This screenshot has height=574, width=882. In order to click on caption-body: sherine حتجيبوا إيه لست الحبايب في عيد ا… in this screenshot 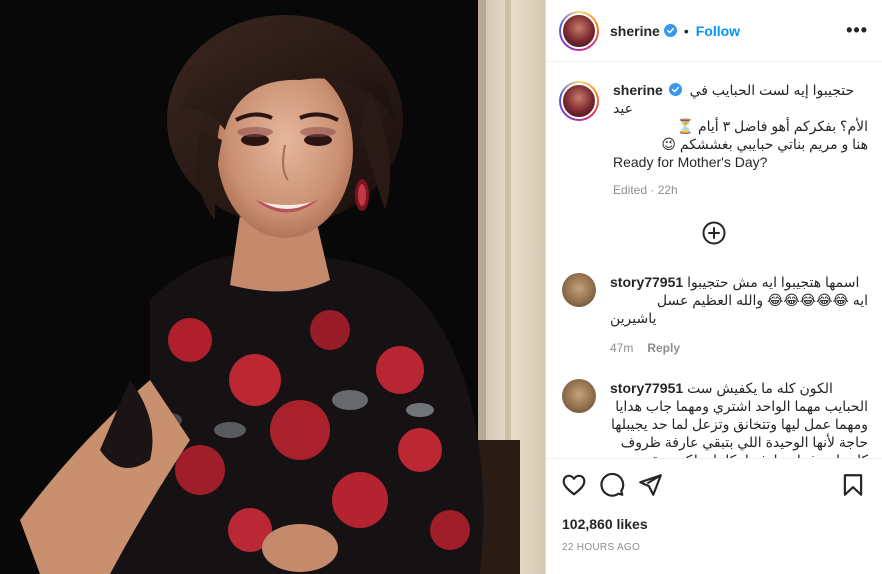, I will do `click(740, 139)`.